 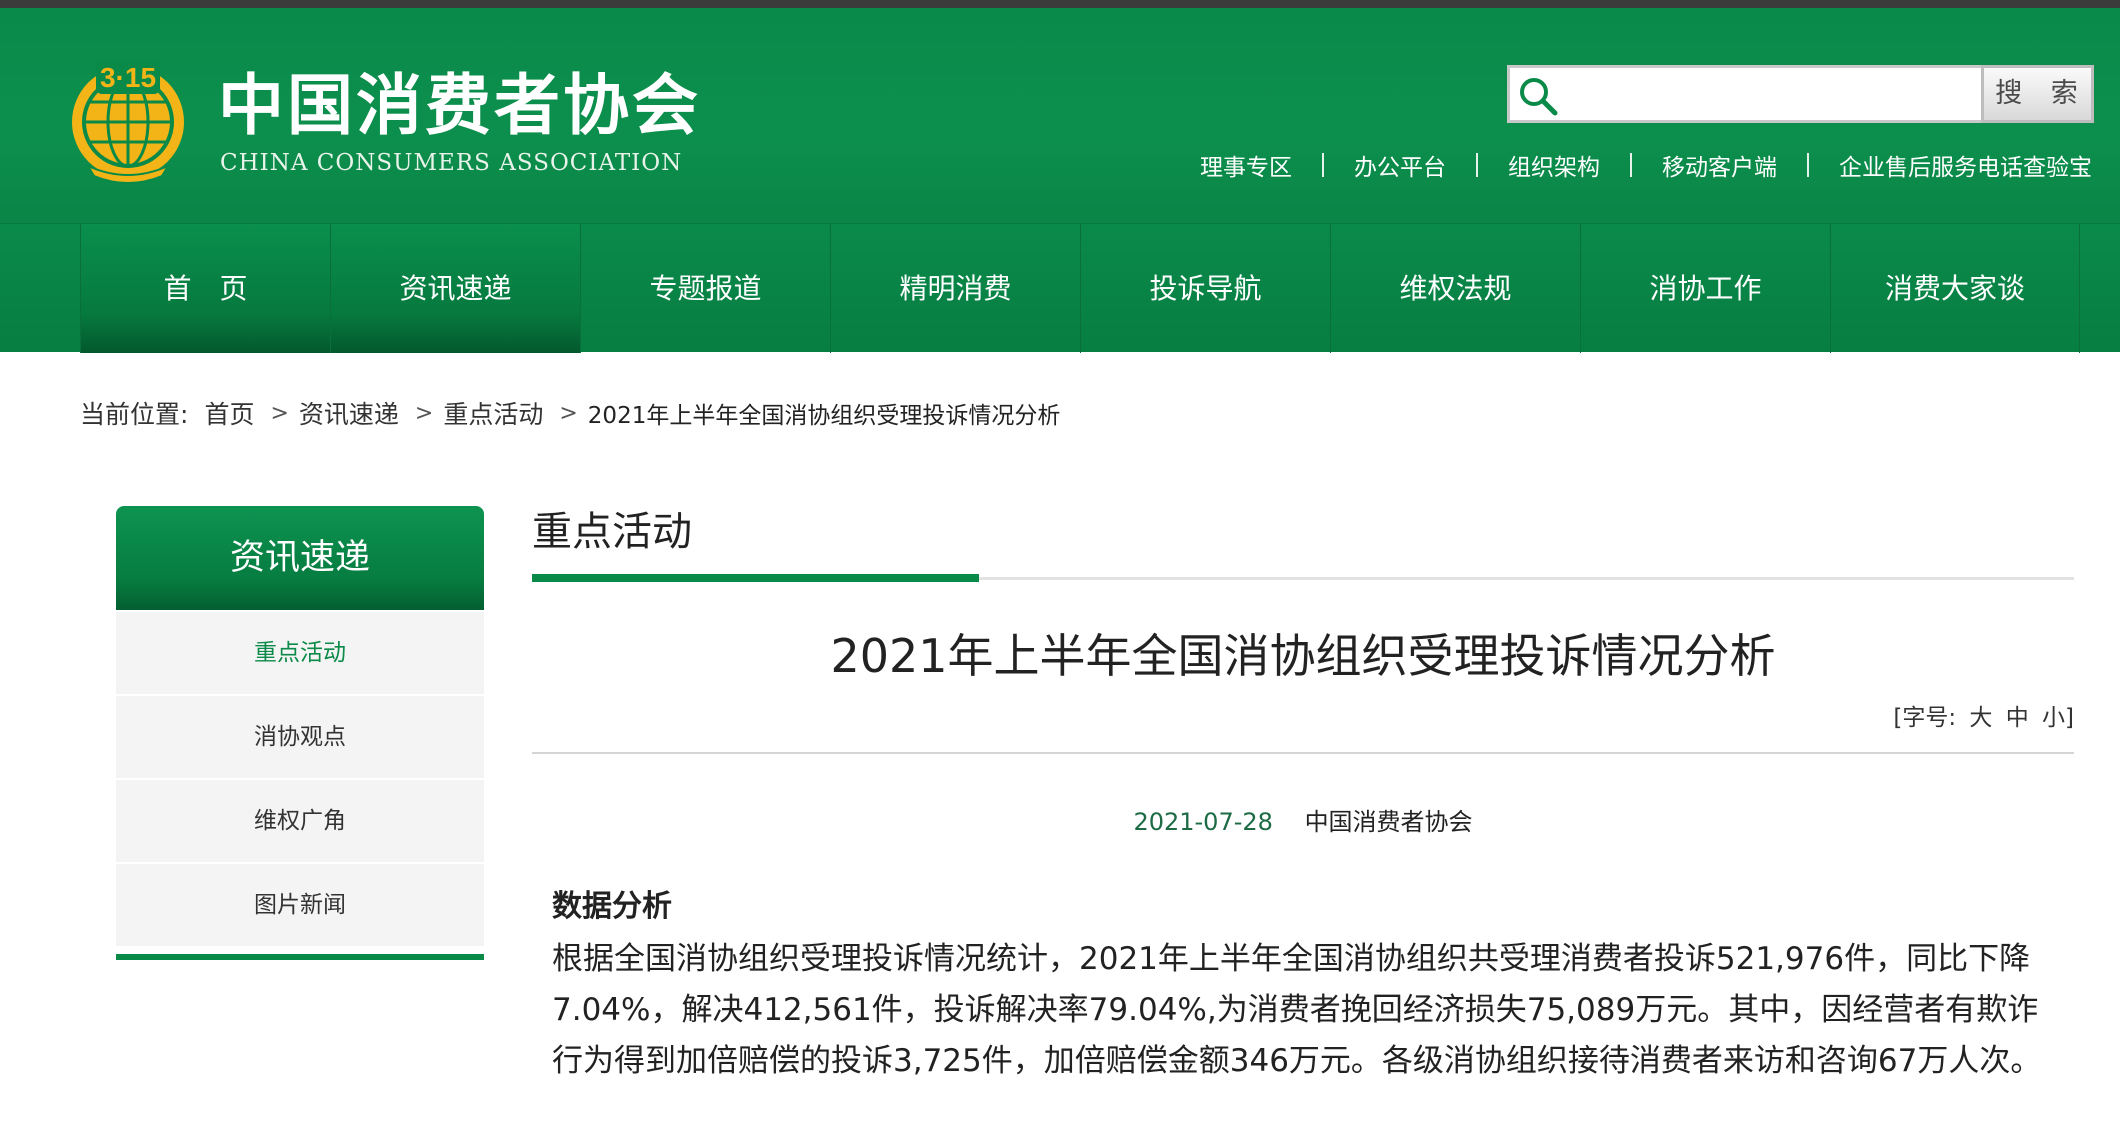 I want to click on nav-news: 资讯速递, so click(x=455, y=288).